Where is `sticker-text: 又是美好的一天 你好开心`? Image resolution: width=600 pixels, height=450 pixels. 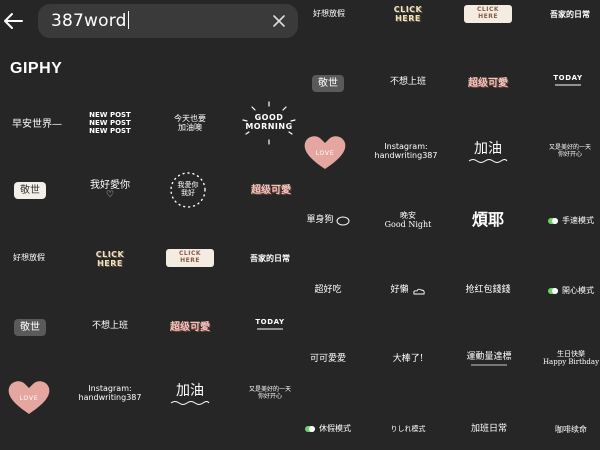
sticker-text: 又是美好的一天 你好开心 is located at coordinates (269, 393).